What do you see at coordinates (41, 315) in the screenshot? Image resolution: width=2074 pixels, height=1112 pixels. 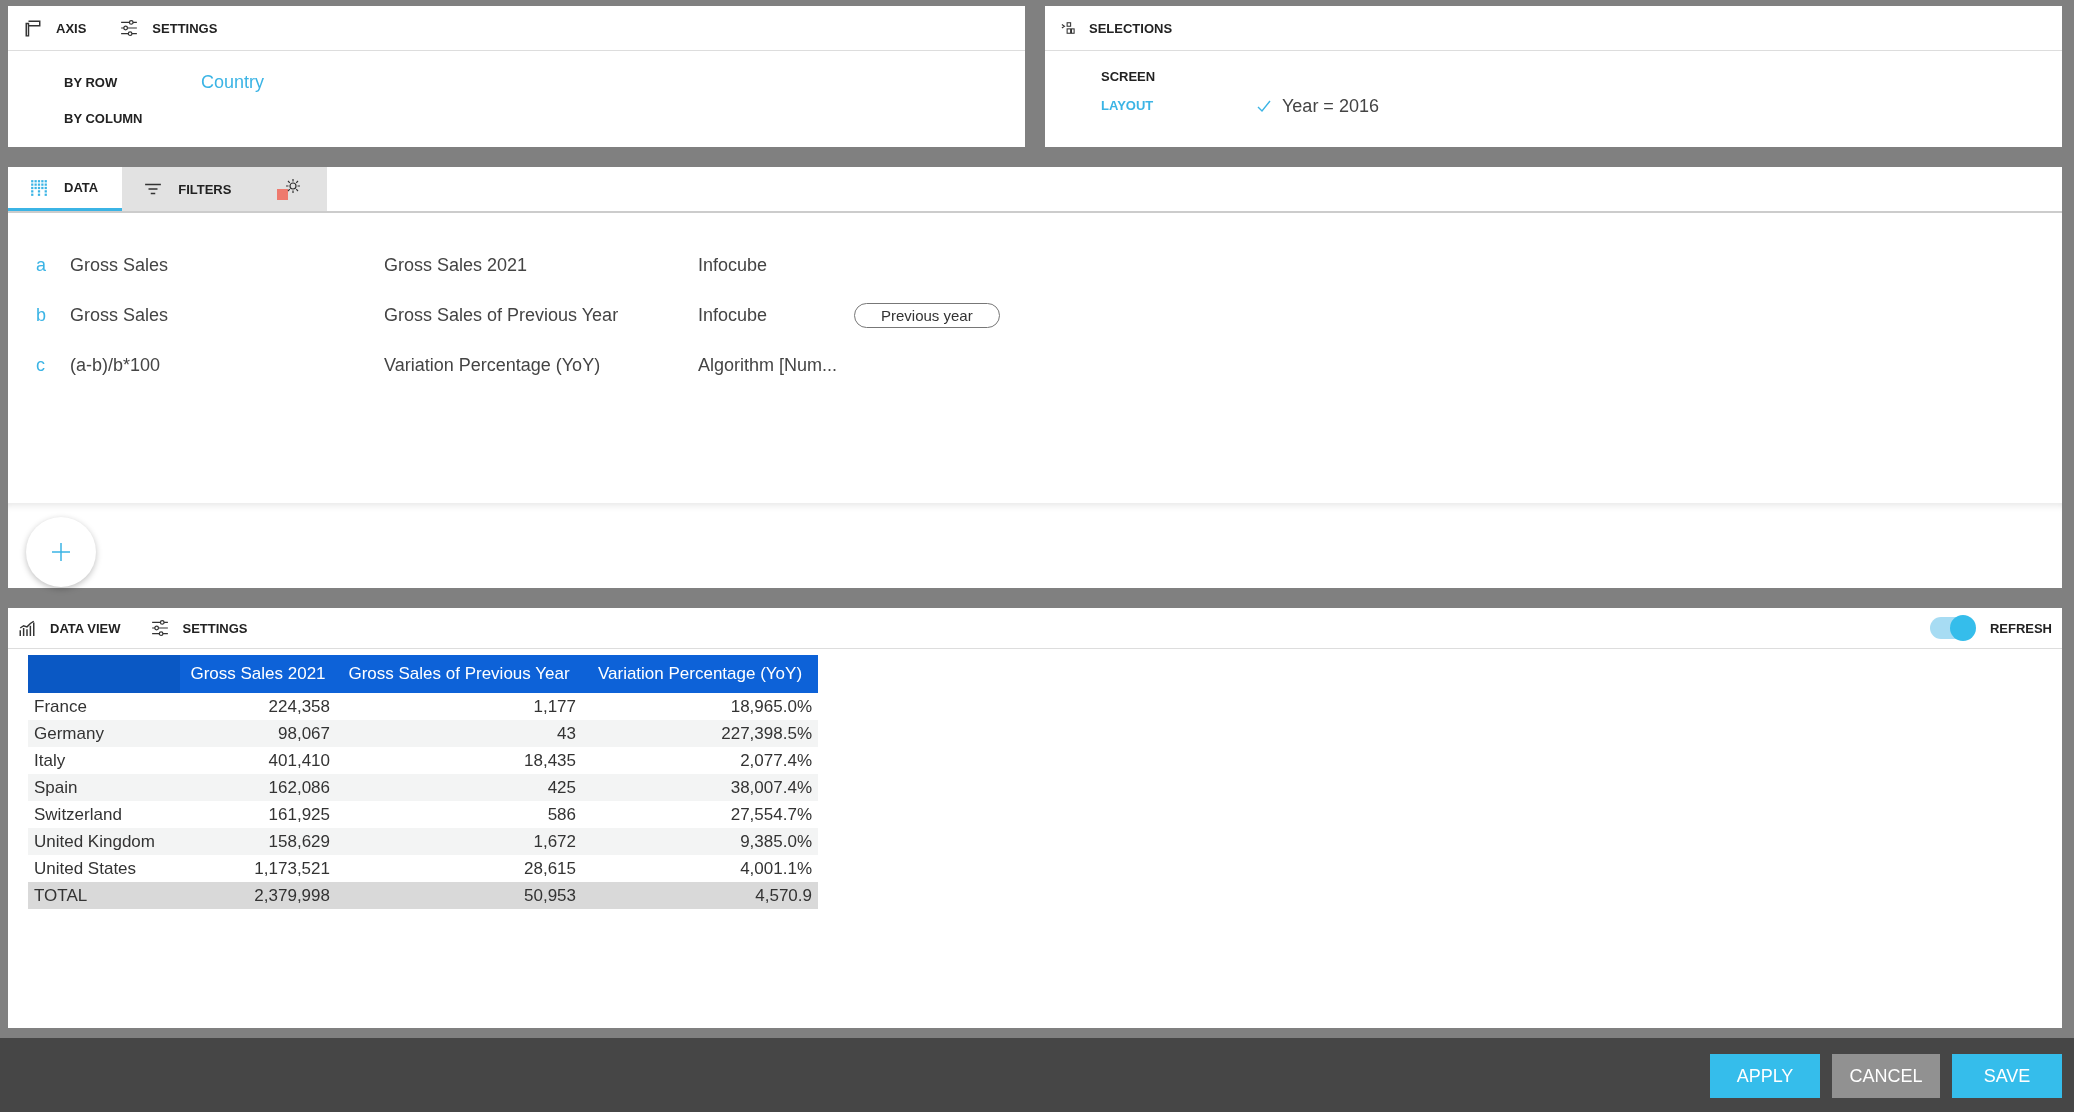 I see `measure-letter: b` at bounding box center [41, 315].